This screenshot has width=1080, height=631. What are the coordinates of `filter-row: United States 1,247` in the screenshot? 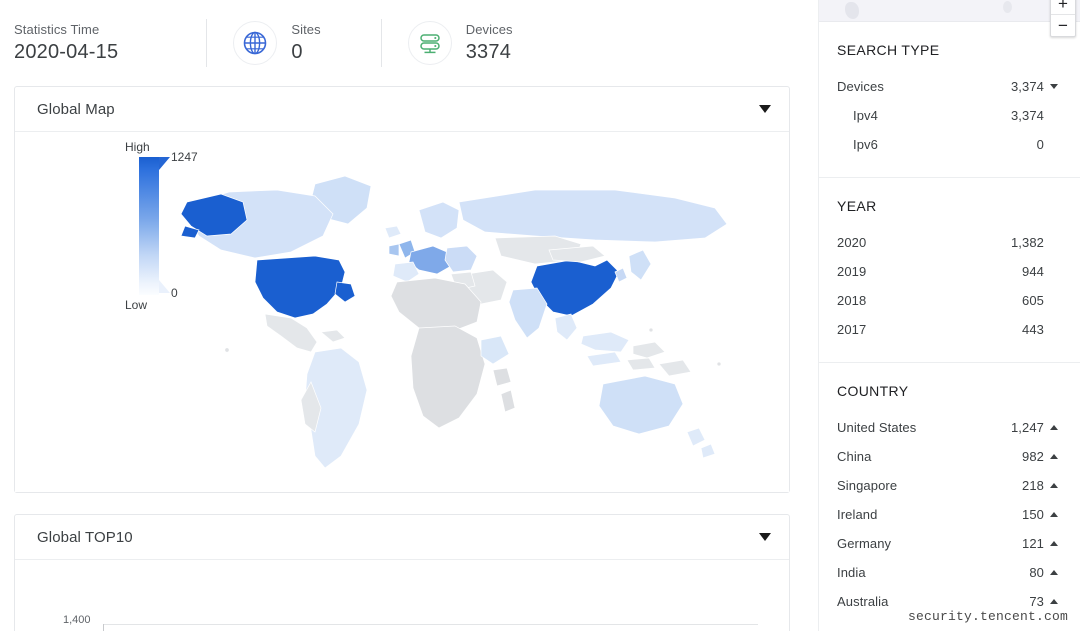 It's located at (947, 427).